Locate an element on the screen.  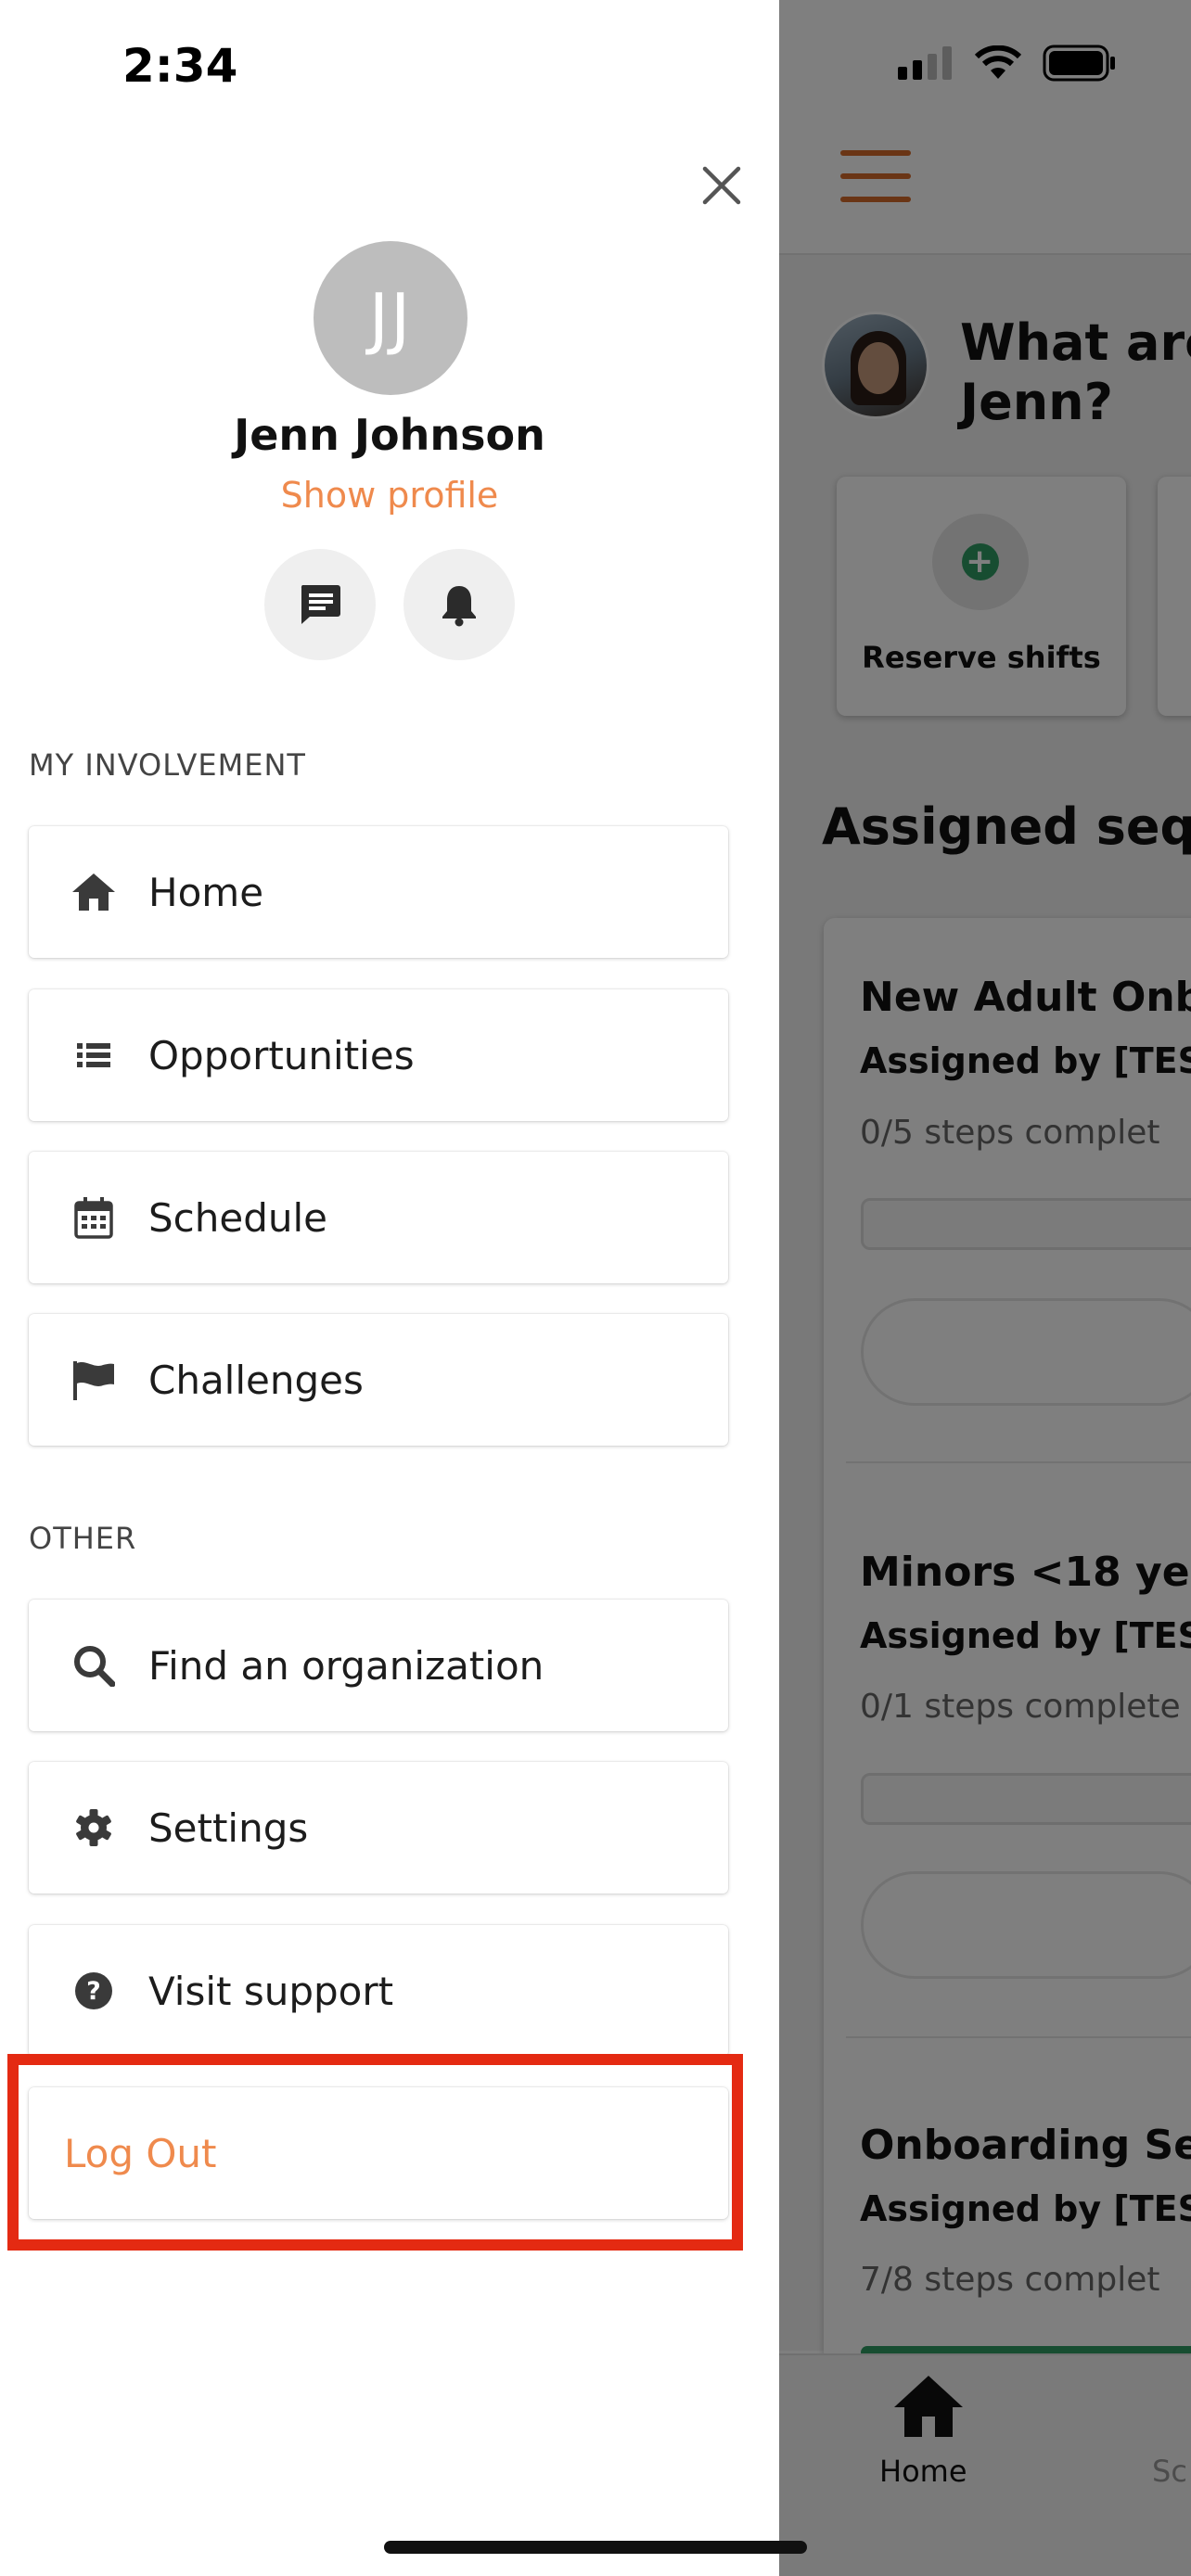
messages-button is located at coordinates (320, 605).